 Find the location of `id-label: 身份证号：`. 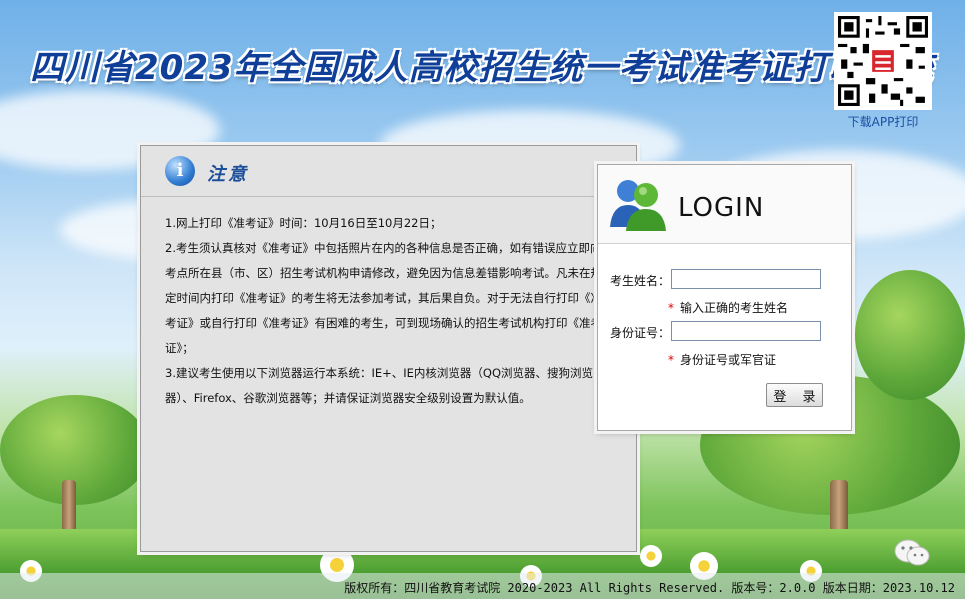

id-label: 身份证号： is located at coordinates (640, 333).